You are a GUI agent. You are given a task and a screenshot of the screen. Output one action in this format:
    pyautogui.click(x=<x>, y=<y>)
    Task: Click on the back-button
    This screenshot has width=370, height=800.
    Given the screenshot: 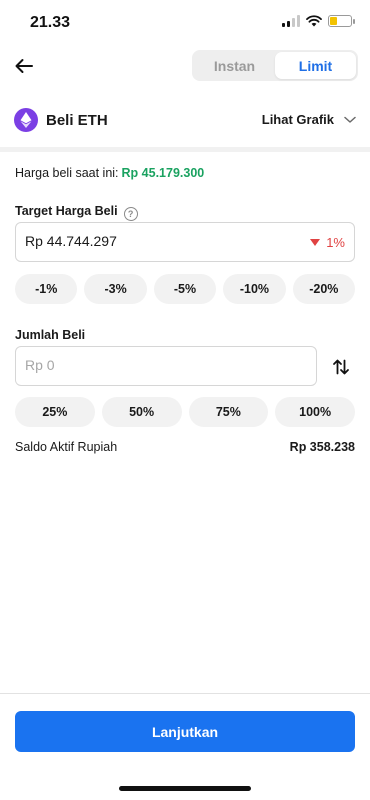 What is the action you would take?
    pyautogui.click(x=24, y=66)
    